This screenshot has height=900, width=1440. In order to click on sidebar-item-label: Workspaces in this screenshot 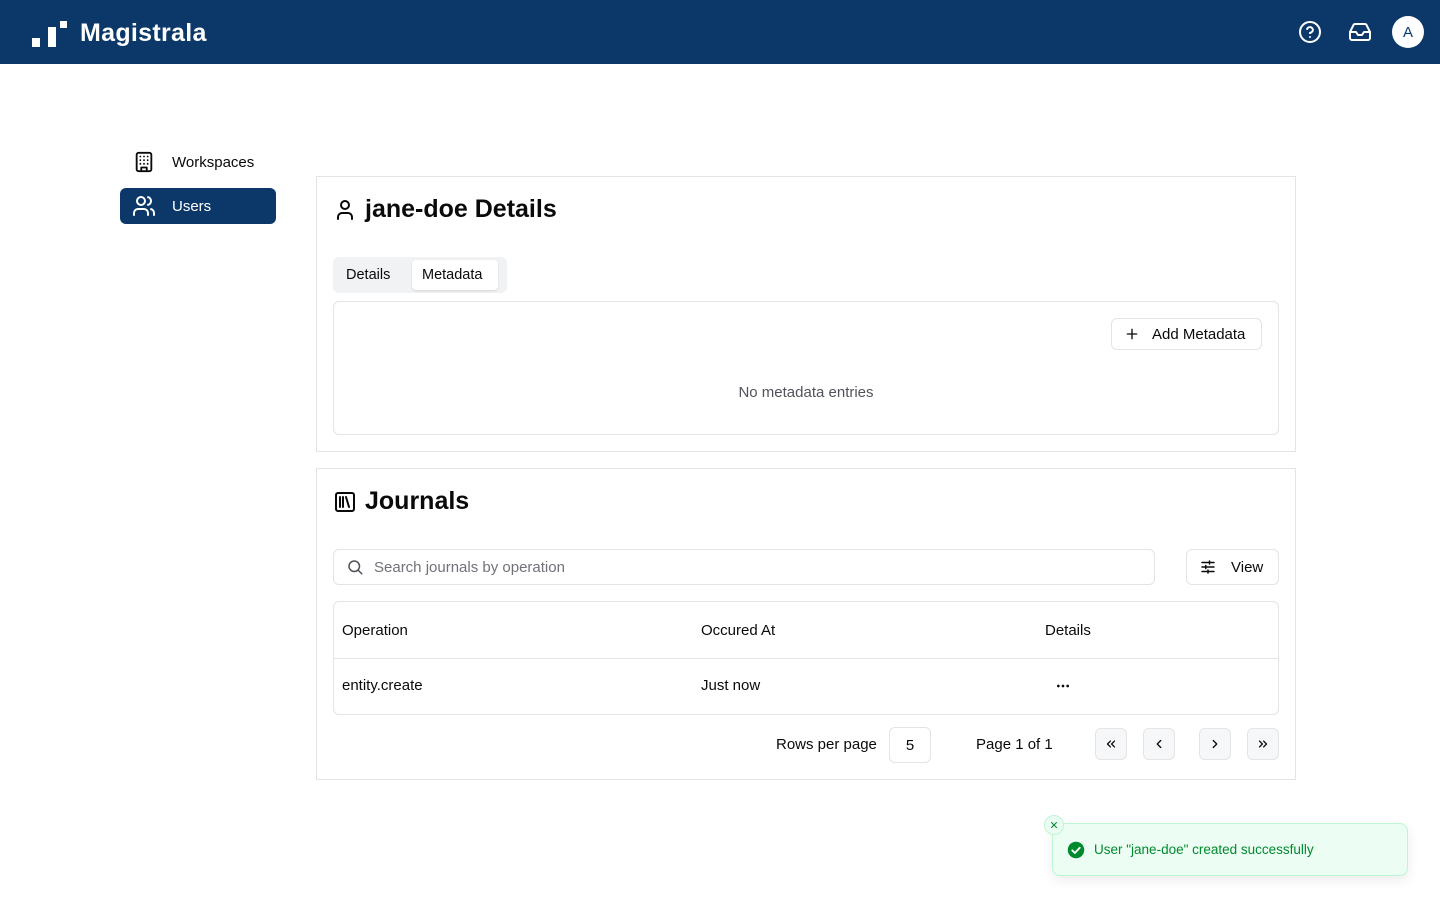, I will do `click(213, 162)`.